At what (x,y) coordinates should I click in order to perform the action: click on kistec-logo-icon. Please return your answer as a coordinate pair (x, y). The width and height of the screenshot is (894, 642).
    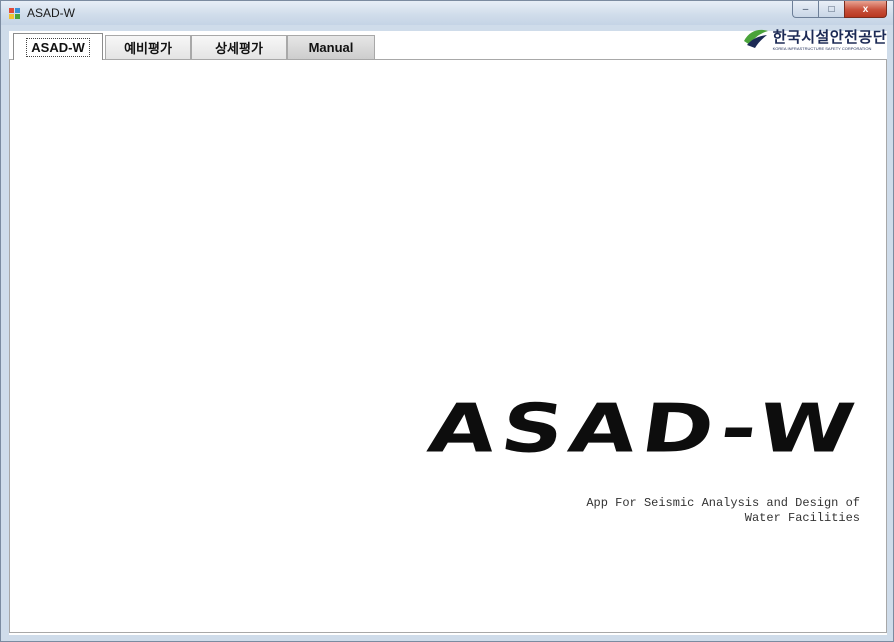
    Looking at the image, I should click on (756, 40).